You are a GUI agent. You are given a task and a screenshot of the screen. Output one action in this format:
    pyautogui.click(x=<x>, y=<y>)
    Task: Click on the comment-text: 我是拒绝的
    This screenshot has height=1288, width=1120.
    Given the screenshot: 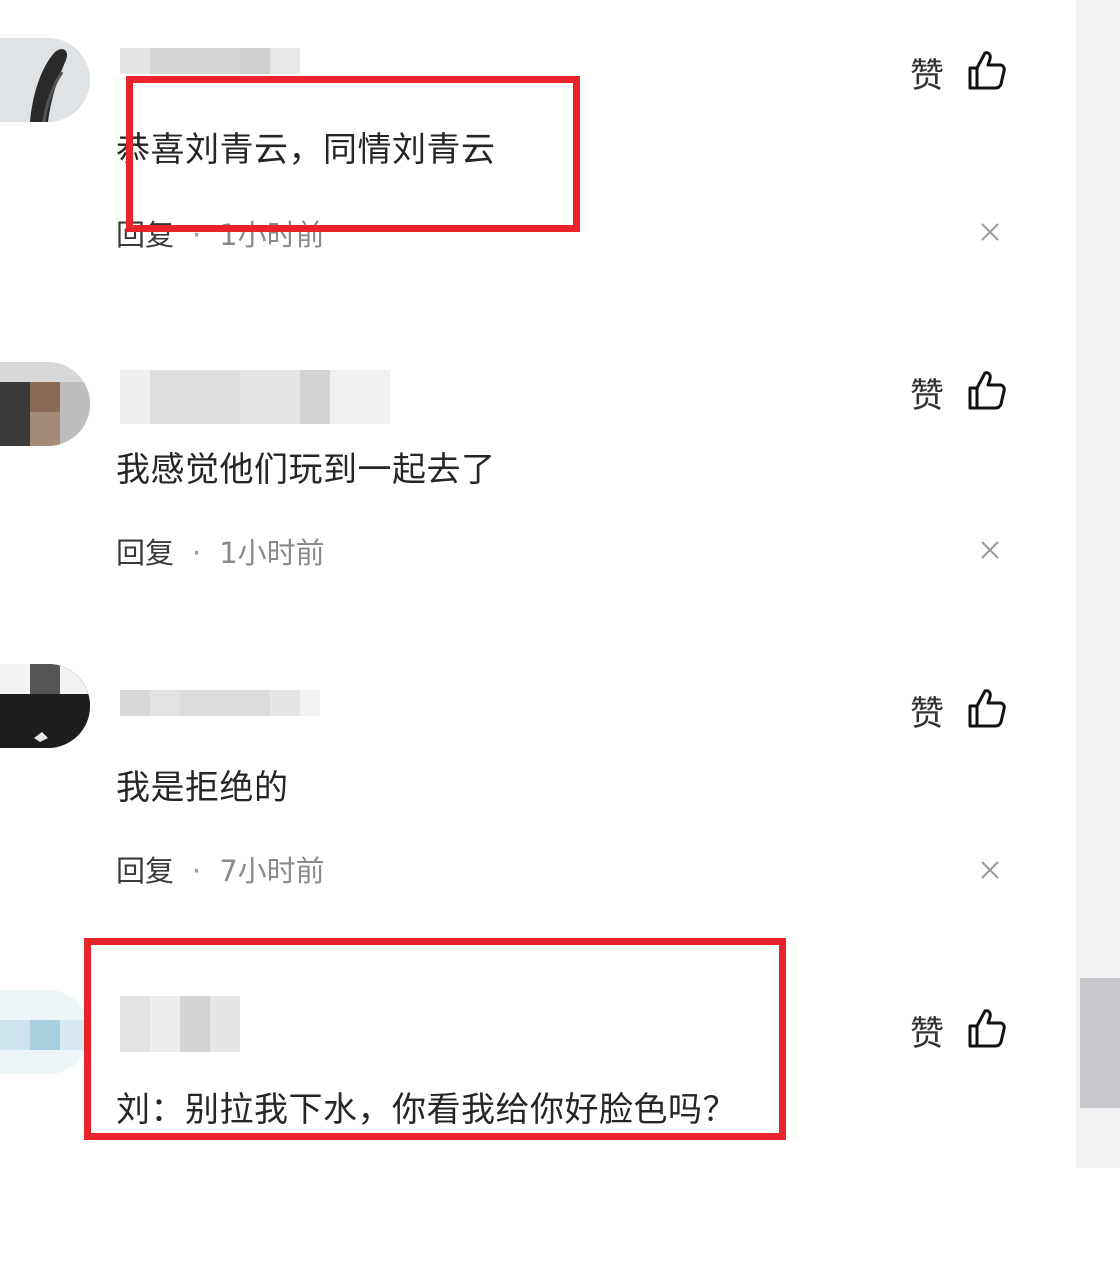 What is the action you would take?
    pyautogui.click(x=202, y=788)
    